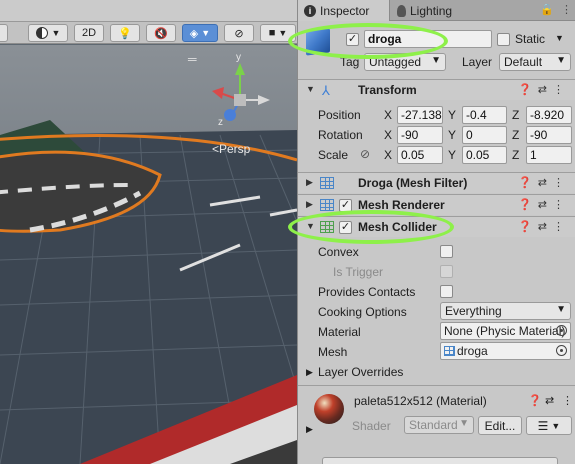 The width and height of the screenshot is (575, 464). I want to click on mute-icon: 🔇, so click(161, 33).